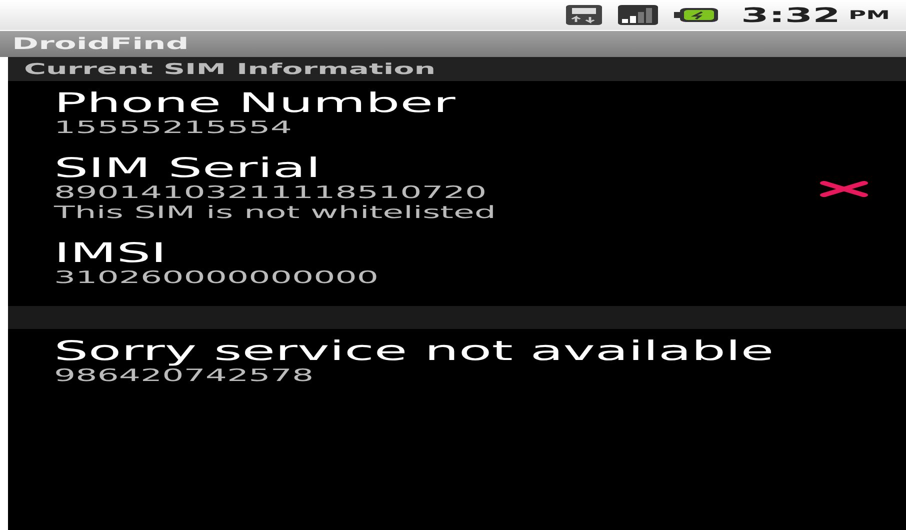 The height and width of the screenshot is (530, 906). Describe the element at coordinates (790, 15) in the screenshot. I see `clock-time: 3:32` at that location.